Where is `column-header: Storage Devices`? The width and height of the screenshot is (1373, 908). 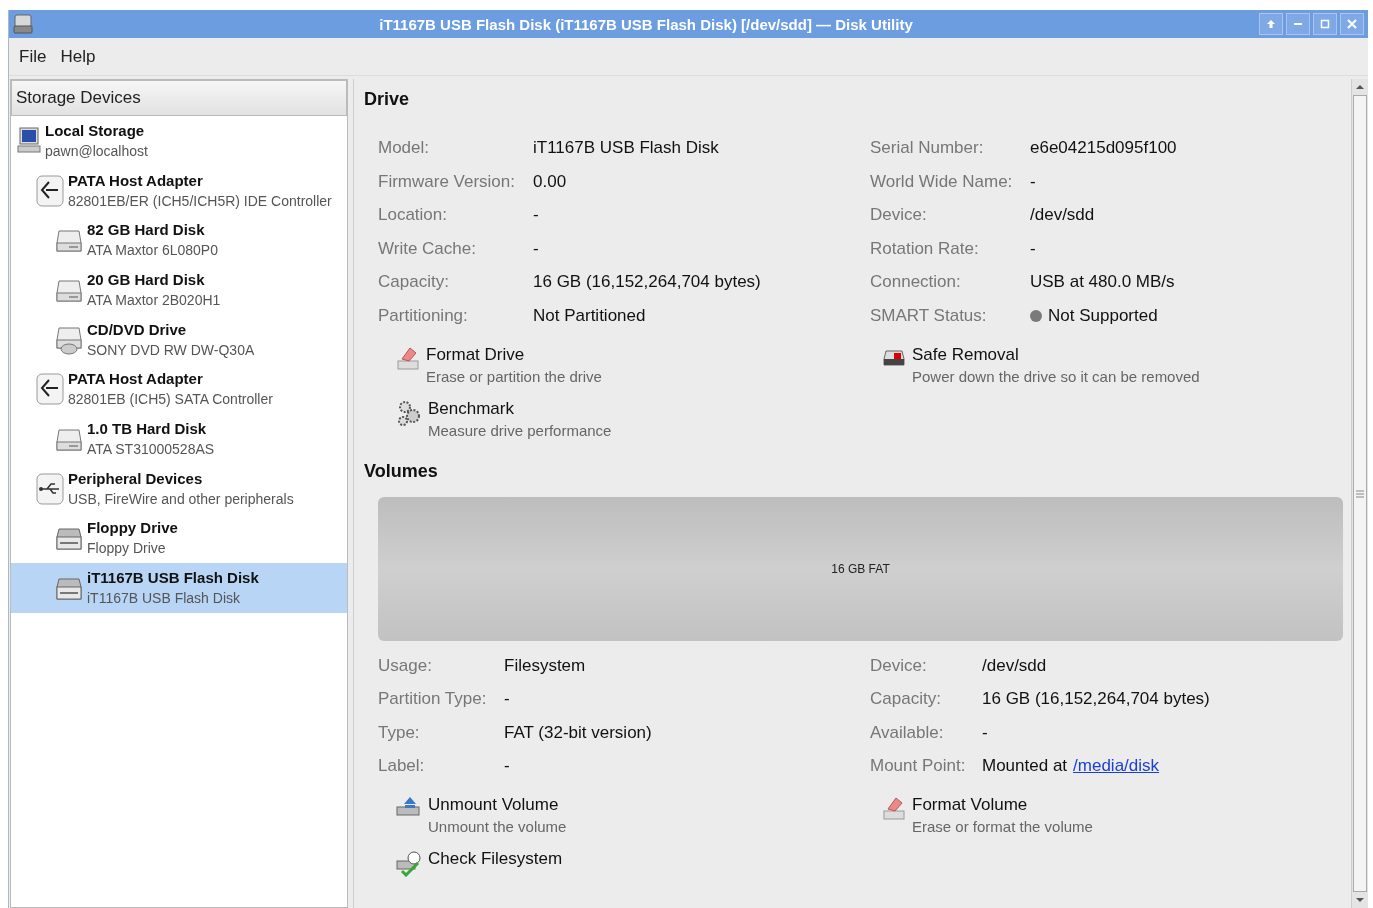
column-header: Storage Devices is located at coordinates (179, 98).